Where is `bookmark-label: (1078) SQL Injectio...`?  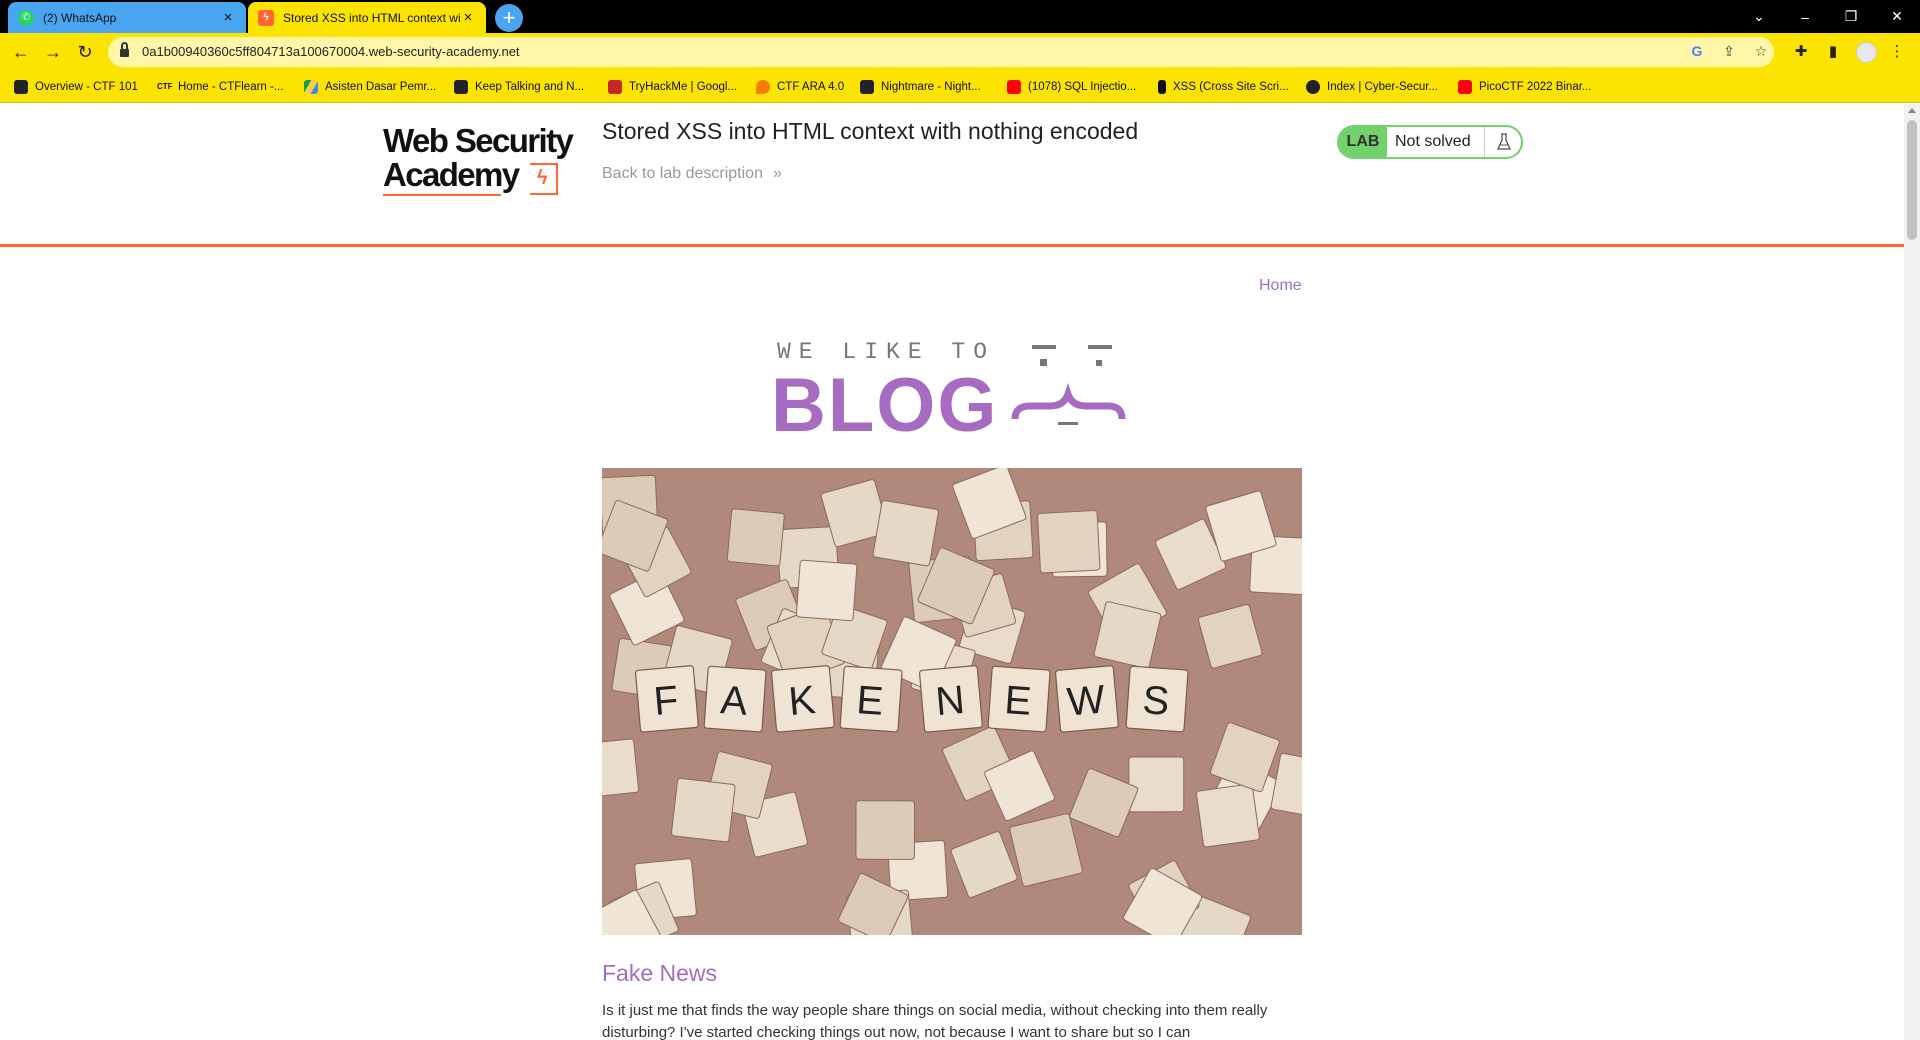
bookmark-label: (1078) SQL Injectio... is located at coordinates (1082, 87).